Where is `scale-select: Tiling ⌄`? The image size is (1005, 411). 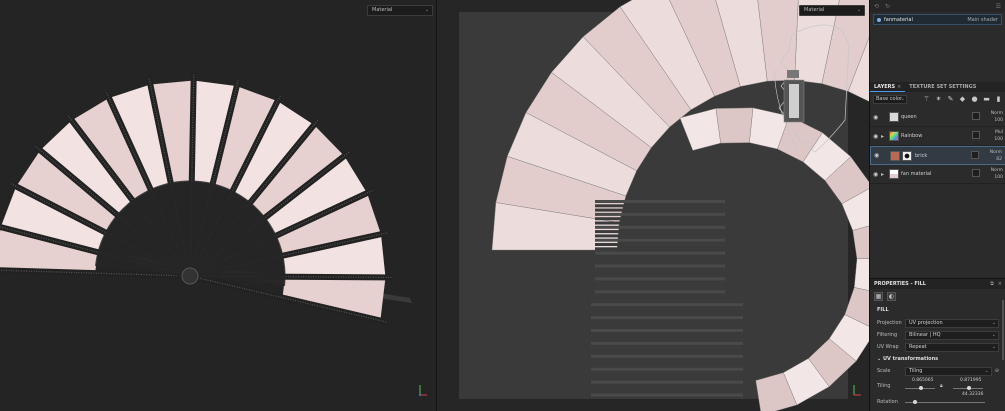
scale-select: Tiling ⌄ is located at coordinates (948, 371).